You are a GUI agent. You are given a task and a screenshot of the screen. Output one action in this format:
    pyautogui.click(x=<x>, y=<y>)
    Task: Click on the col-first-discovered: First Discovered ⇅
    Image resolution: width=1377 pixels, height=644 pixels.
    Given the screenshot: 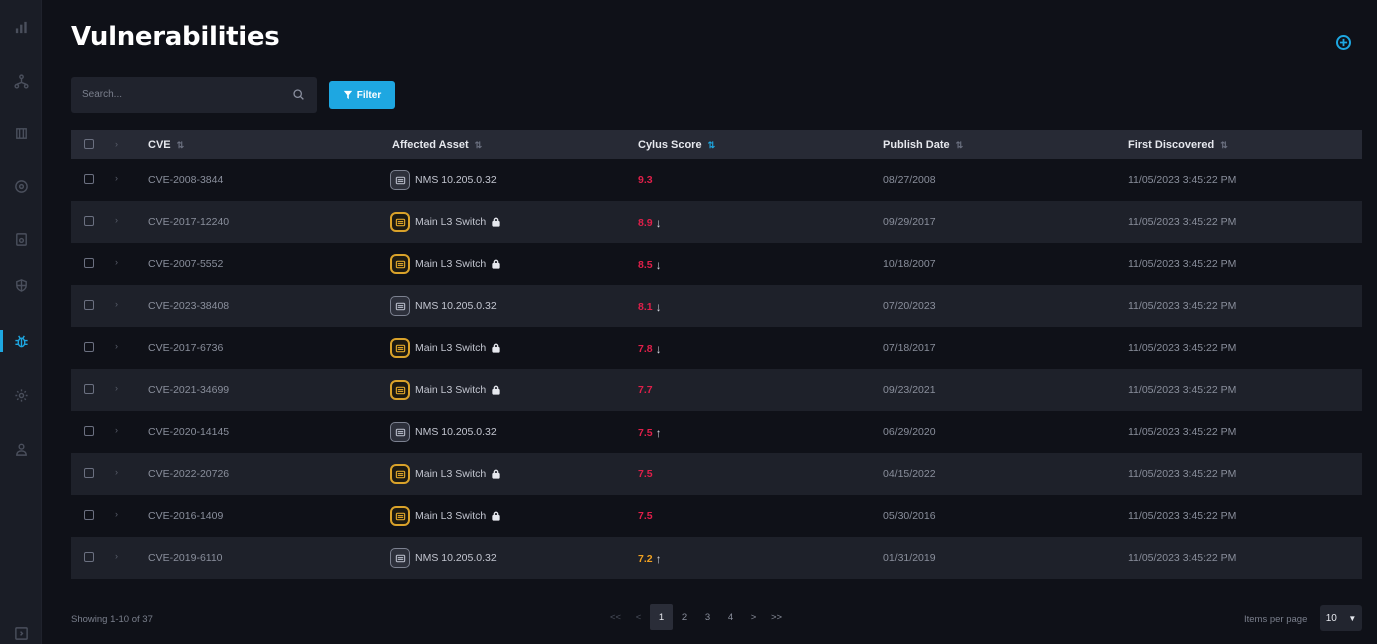 What is the action you would take?
    pyautogui.click(x=1178, y=145)
    